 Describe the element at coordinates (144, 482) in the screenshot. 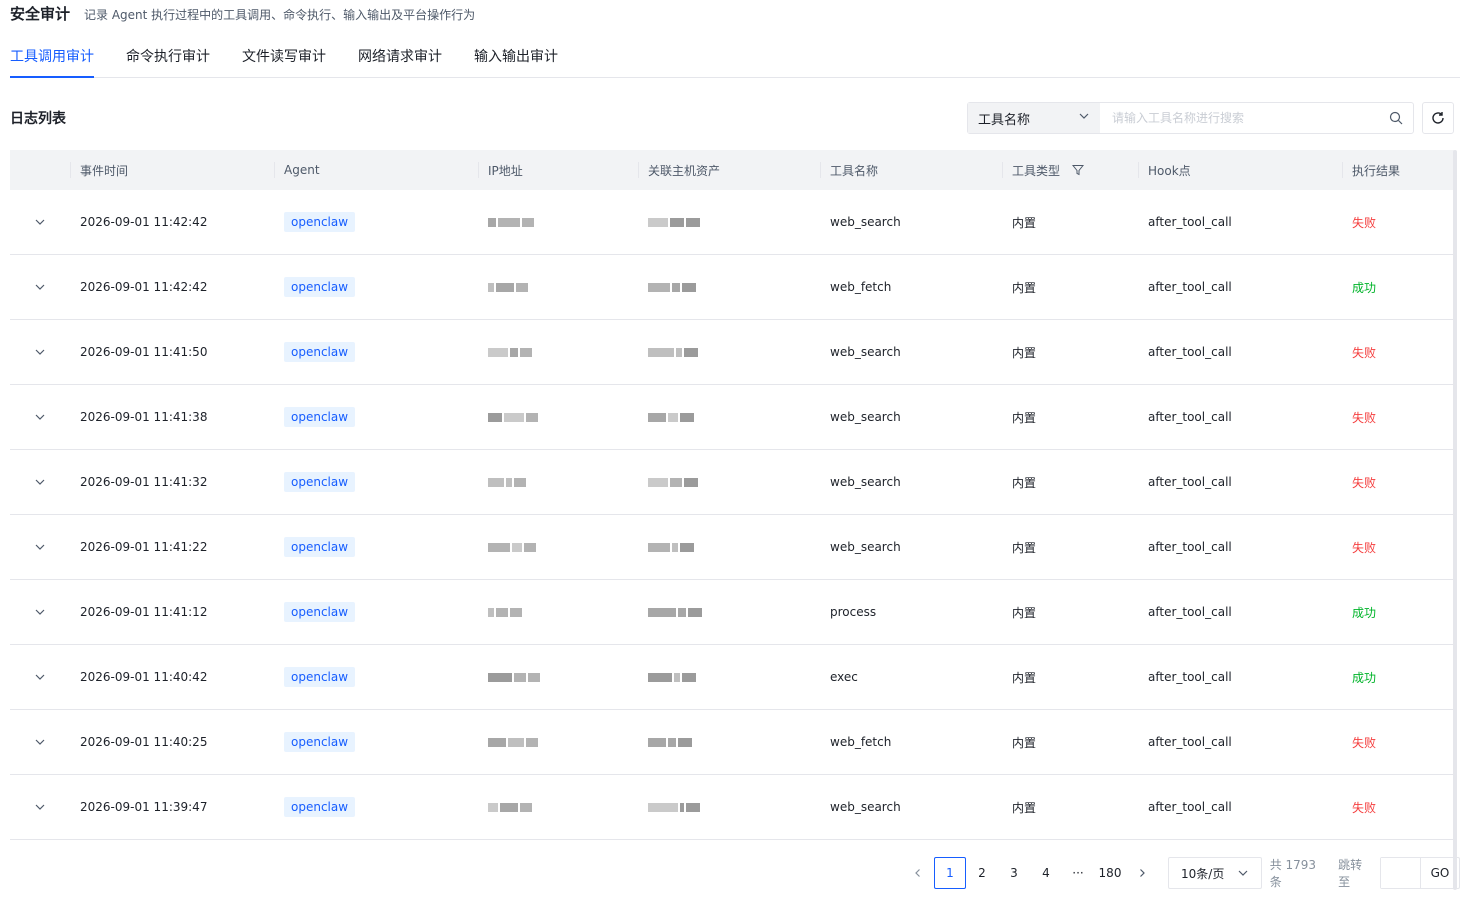

I see `cell-time: 2026-09-01 11:41:32` at that location.